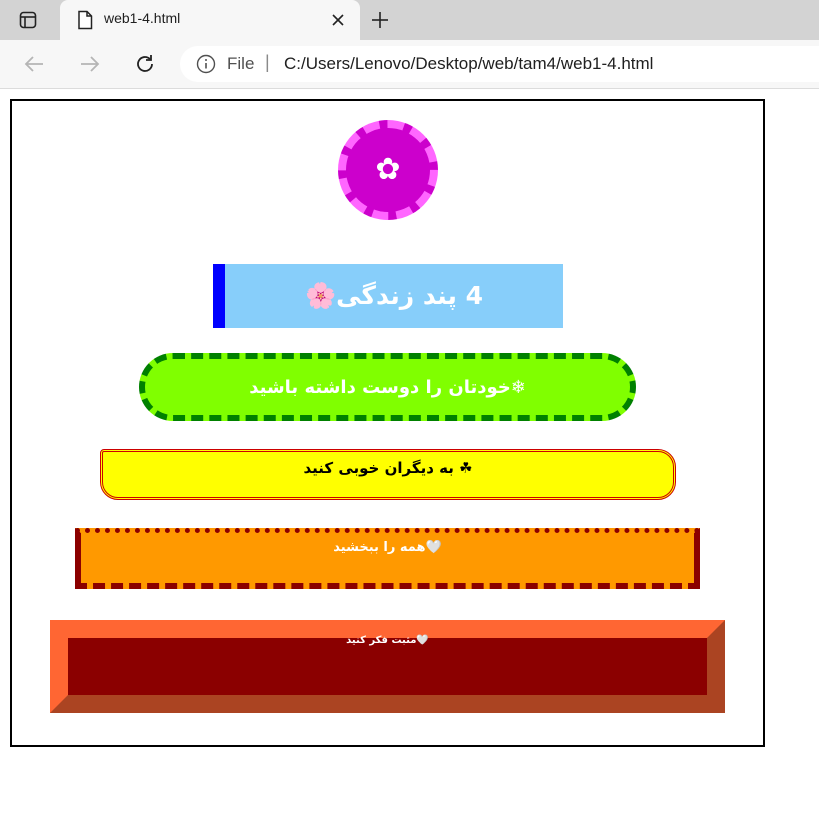 The width and height of the screenshot is (819, 820). What do you see at coordinates (210, 20) in the screenshot?
I see `active-tab: web1-4.html` at bounding box center [210, 20].